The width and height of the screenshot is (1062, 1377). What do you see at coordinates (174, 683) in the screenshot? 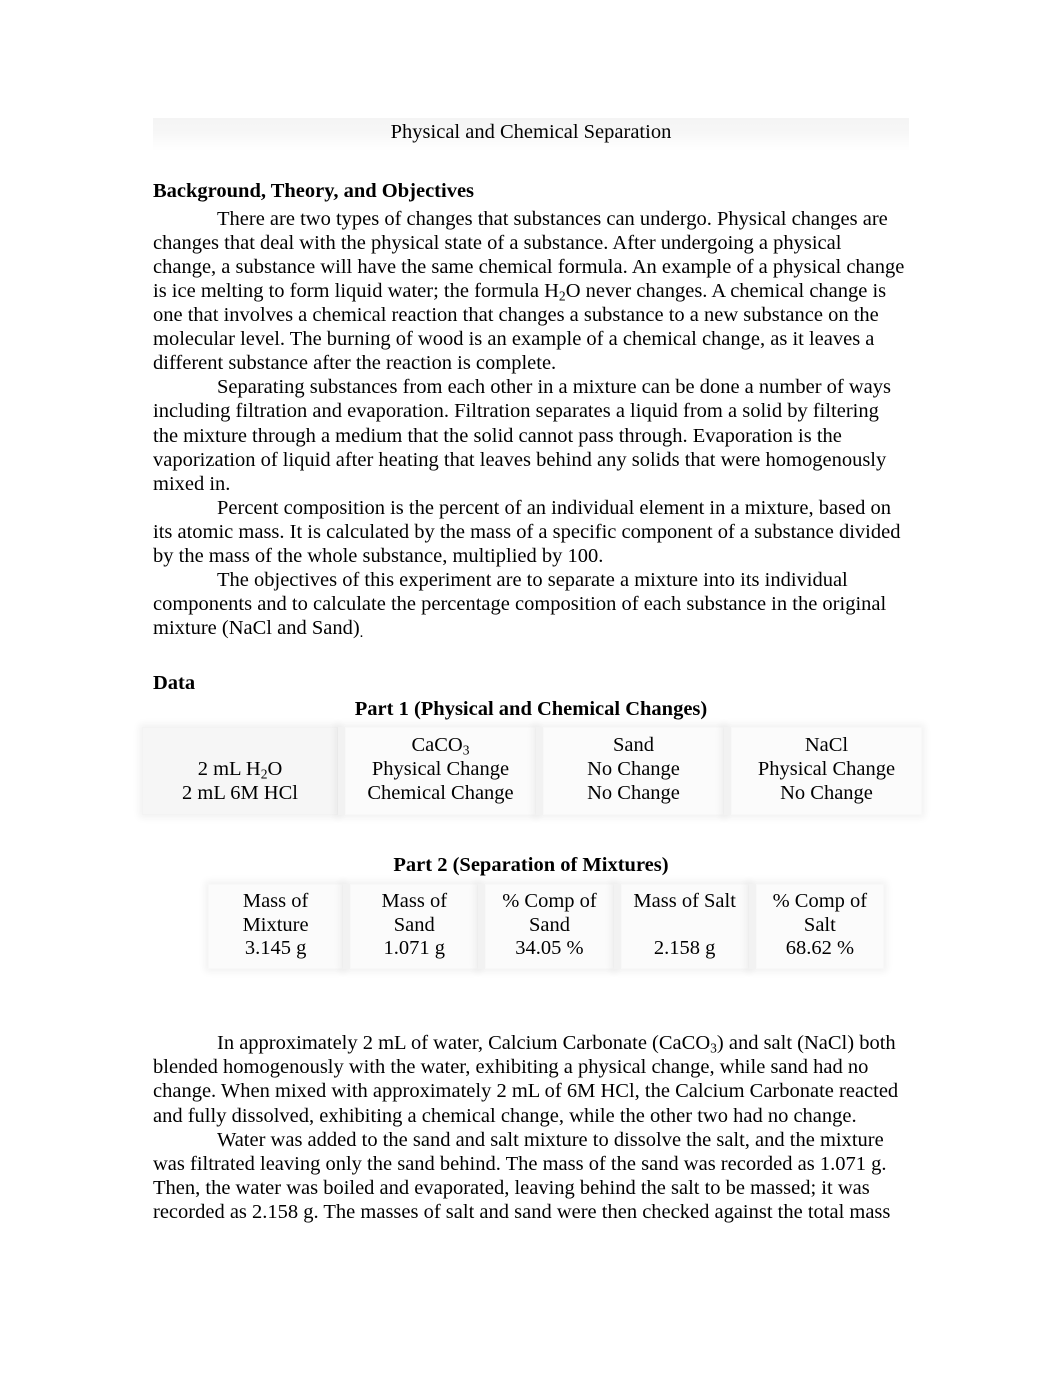
I see `section-heading-data: Data` at bounding box center [174, 683].